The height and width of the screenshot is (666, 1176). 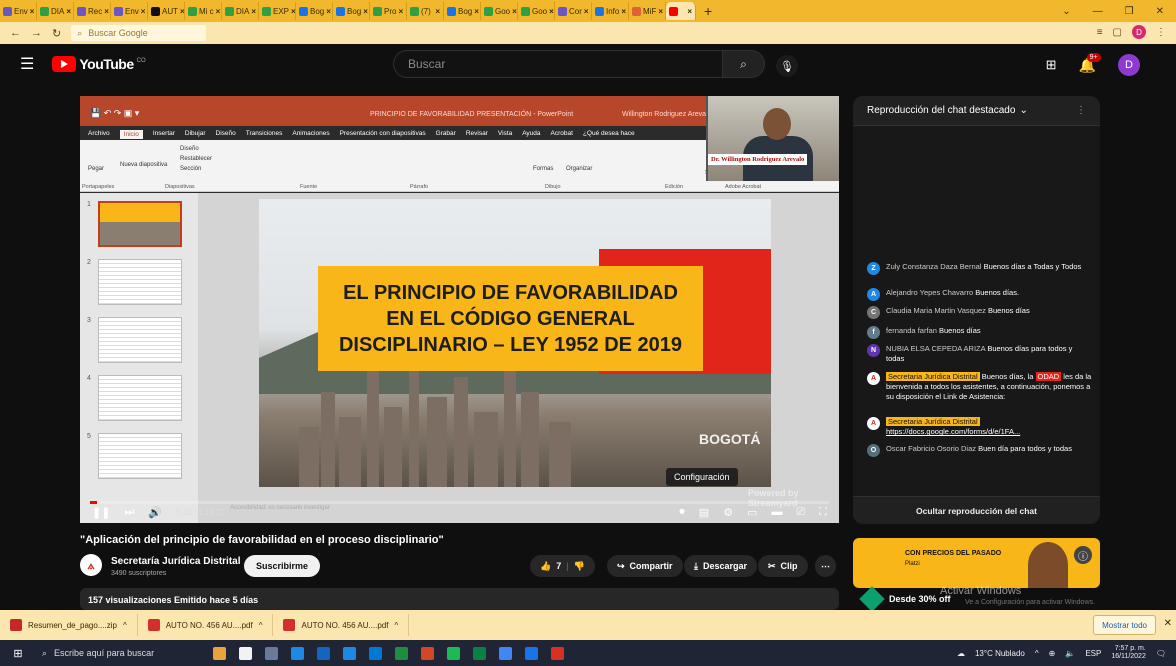 What do you see at coordinates (1117, 32) in the screenshot?
I see `side-panel-icon: ▢` at bounding box center [1117, 32].